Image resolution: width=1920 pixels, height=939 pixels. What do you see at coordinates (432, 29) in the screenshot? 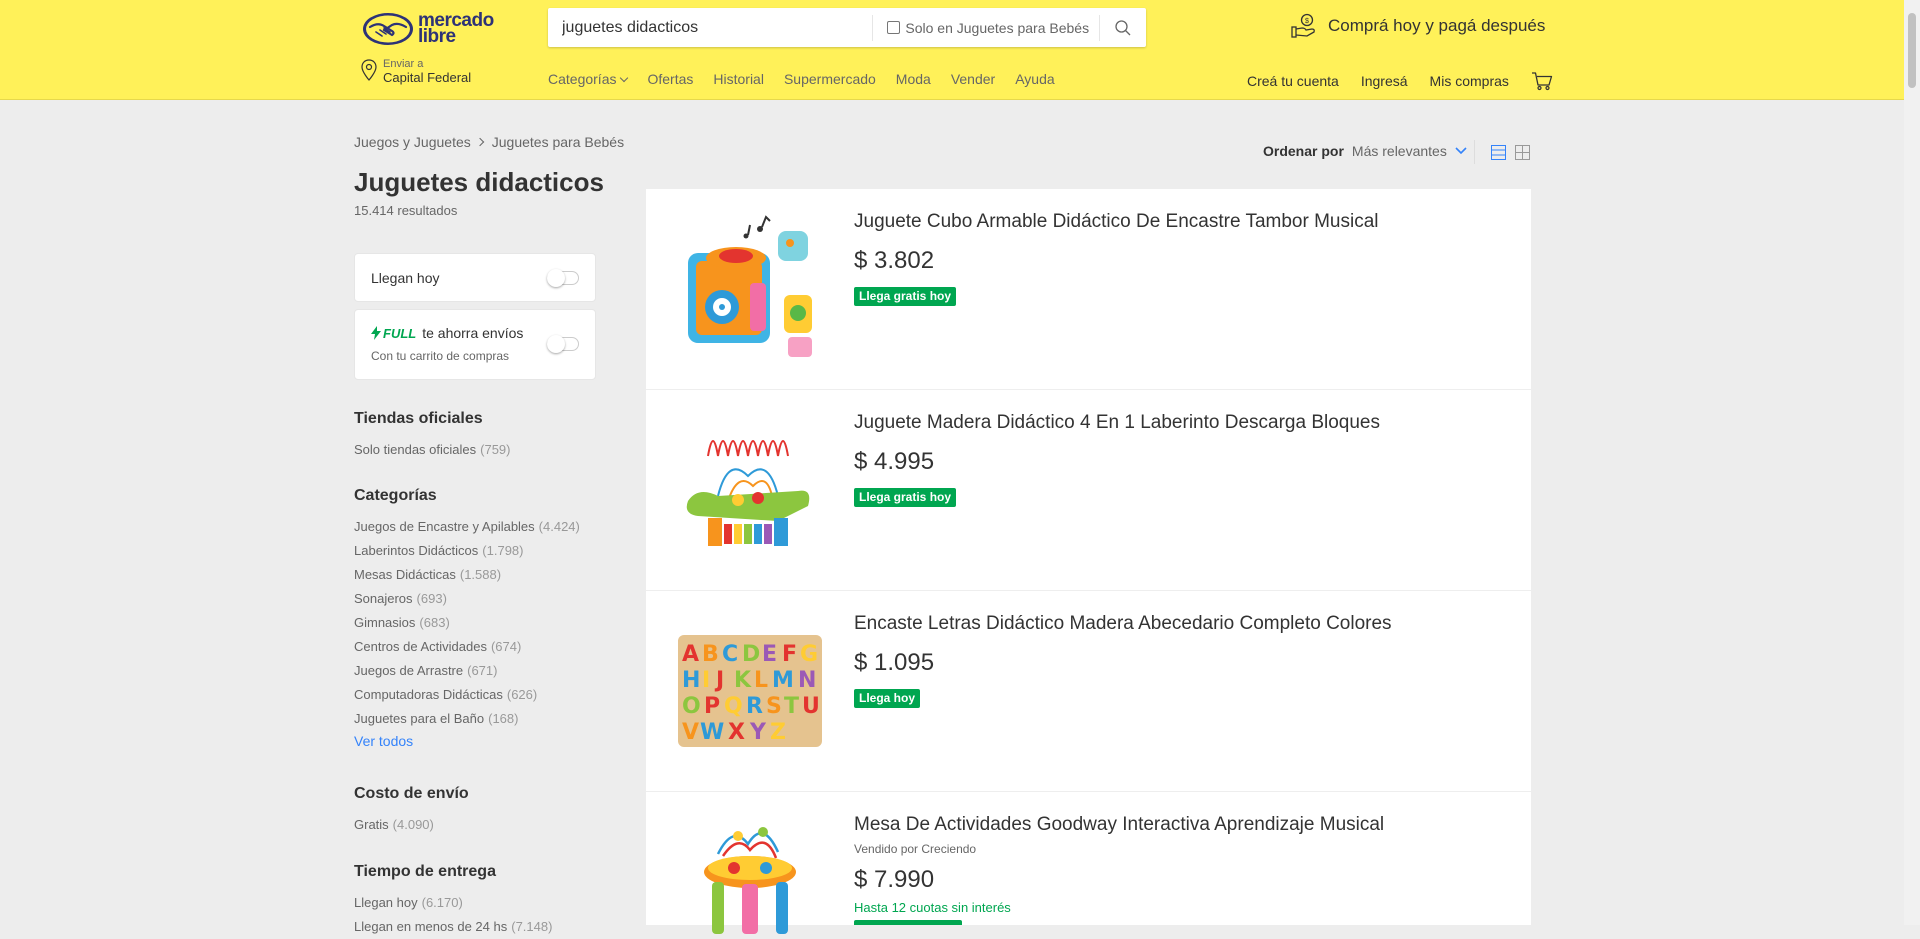
I see `mercadolibre-logo: mercado libre` at bounding box center [432, 29].